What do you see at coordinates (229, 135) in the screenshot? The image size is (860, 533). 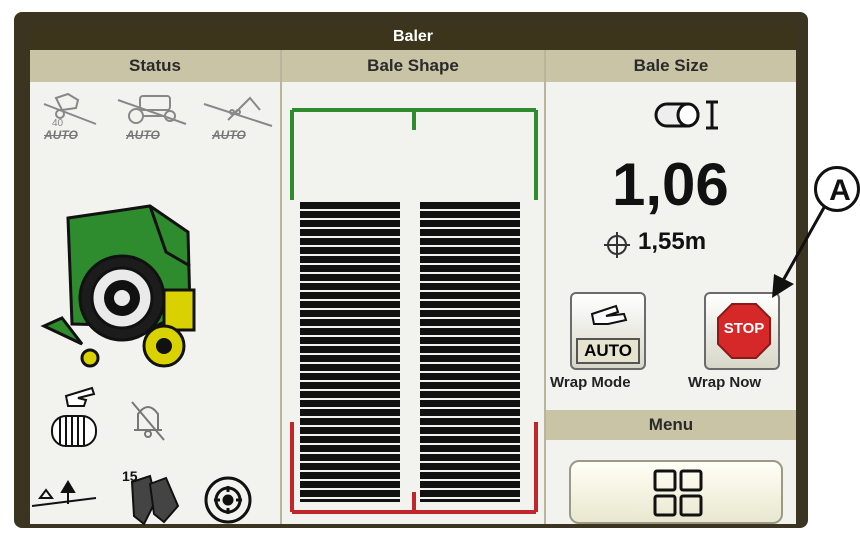 I see `auto-label-3: AUTO` at bounding box center [229, 135].